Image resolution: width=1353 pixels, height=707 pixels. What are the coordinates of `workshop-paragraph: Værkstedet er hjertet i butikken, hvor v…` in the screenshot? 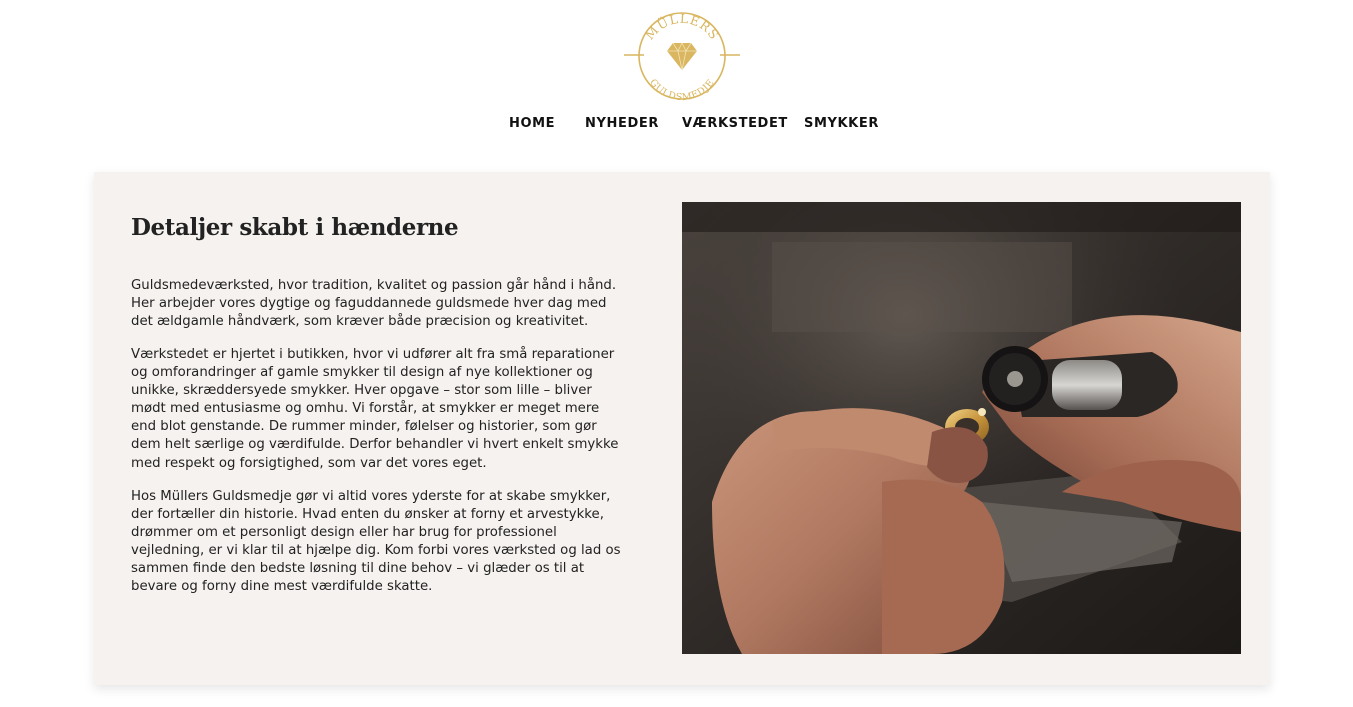 It's located at (375, 409).